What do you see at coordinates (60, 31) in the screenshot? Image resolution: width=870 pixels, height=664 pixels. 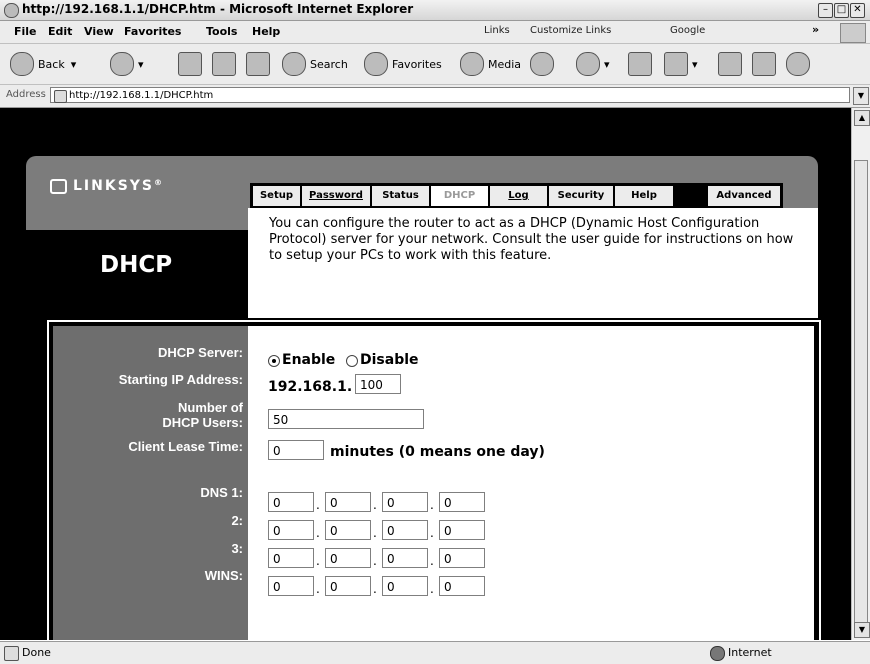 I see `menu-edit: Edit` at bounding box center [60, 31].